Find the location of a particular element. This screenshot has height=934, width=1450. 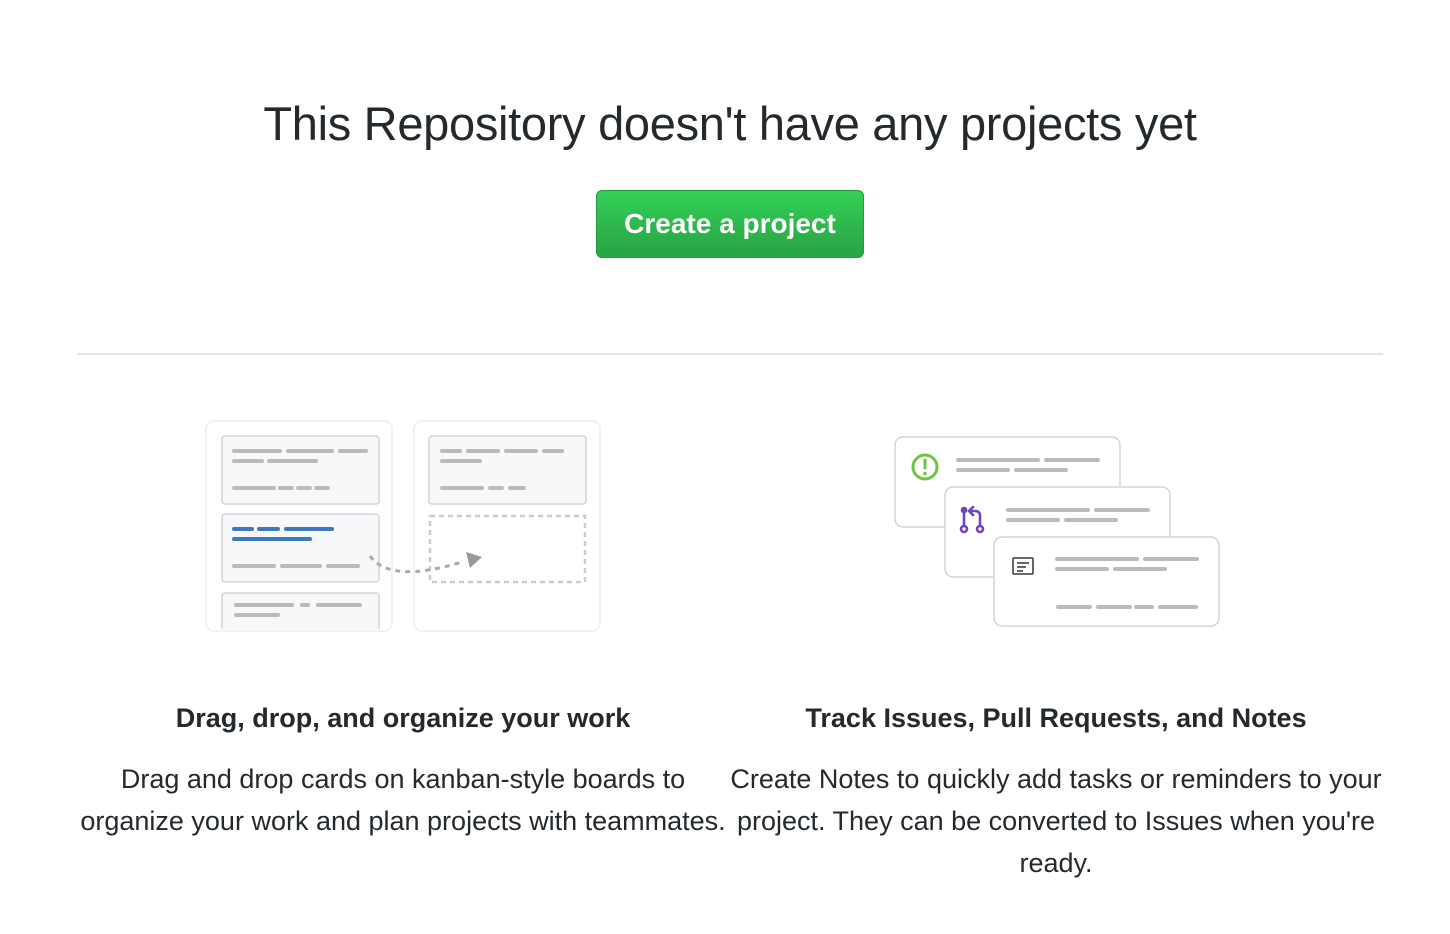

feature-title: Drag, drop, and organize your work is located at coordinates (403, 718).